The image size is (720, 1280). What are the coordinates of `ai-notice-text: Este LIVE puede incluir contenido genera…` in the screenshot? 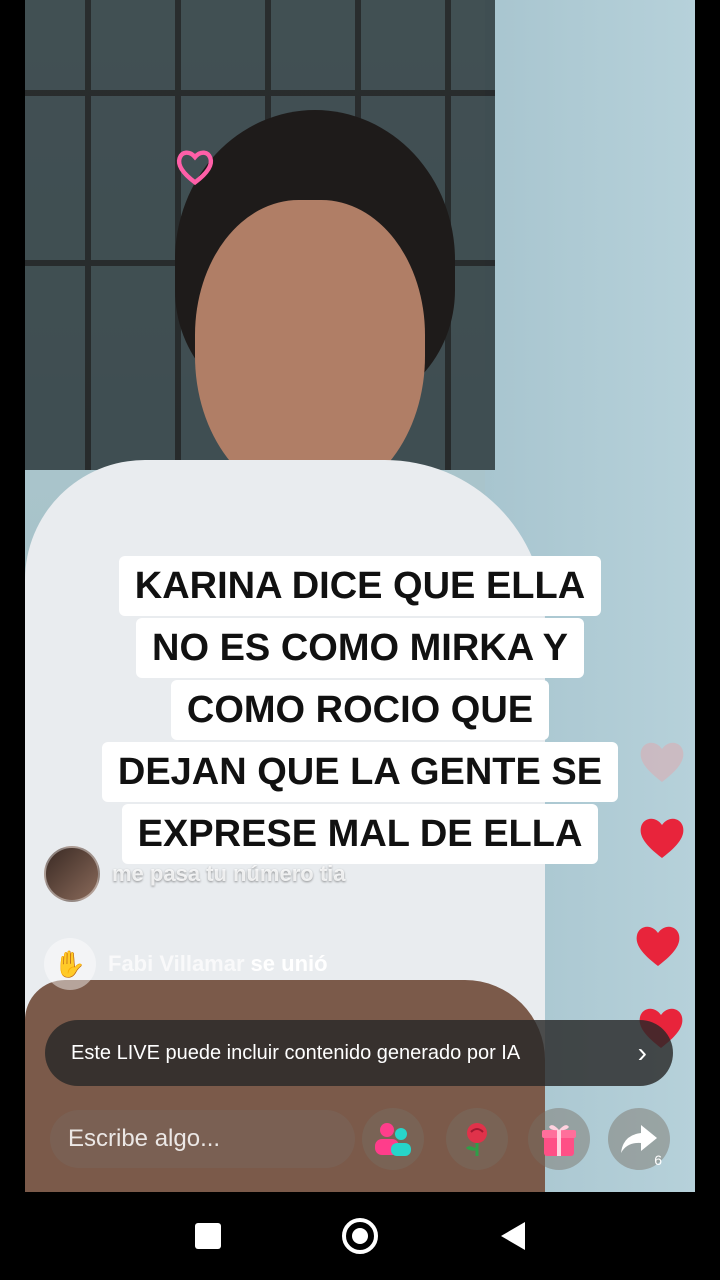 It's located at (296, 1052).